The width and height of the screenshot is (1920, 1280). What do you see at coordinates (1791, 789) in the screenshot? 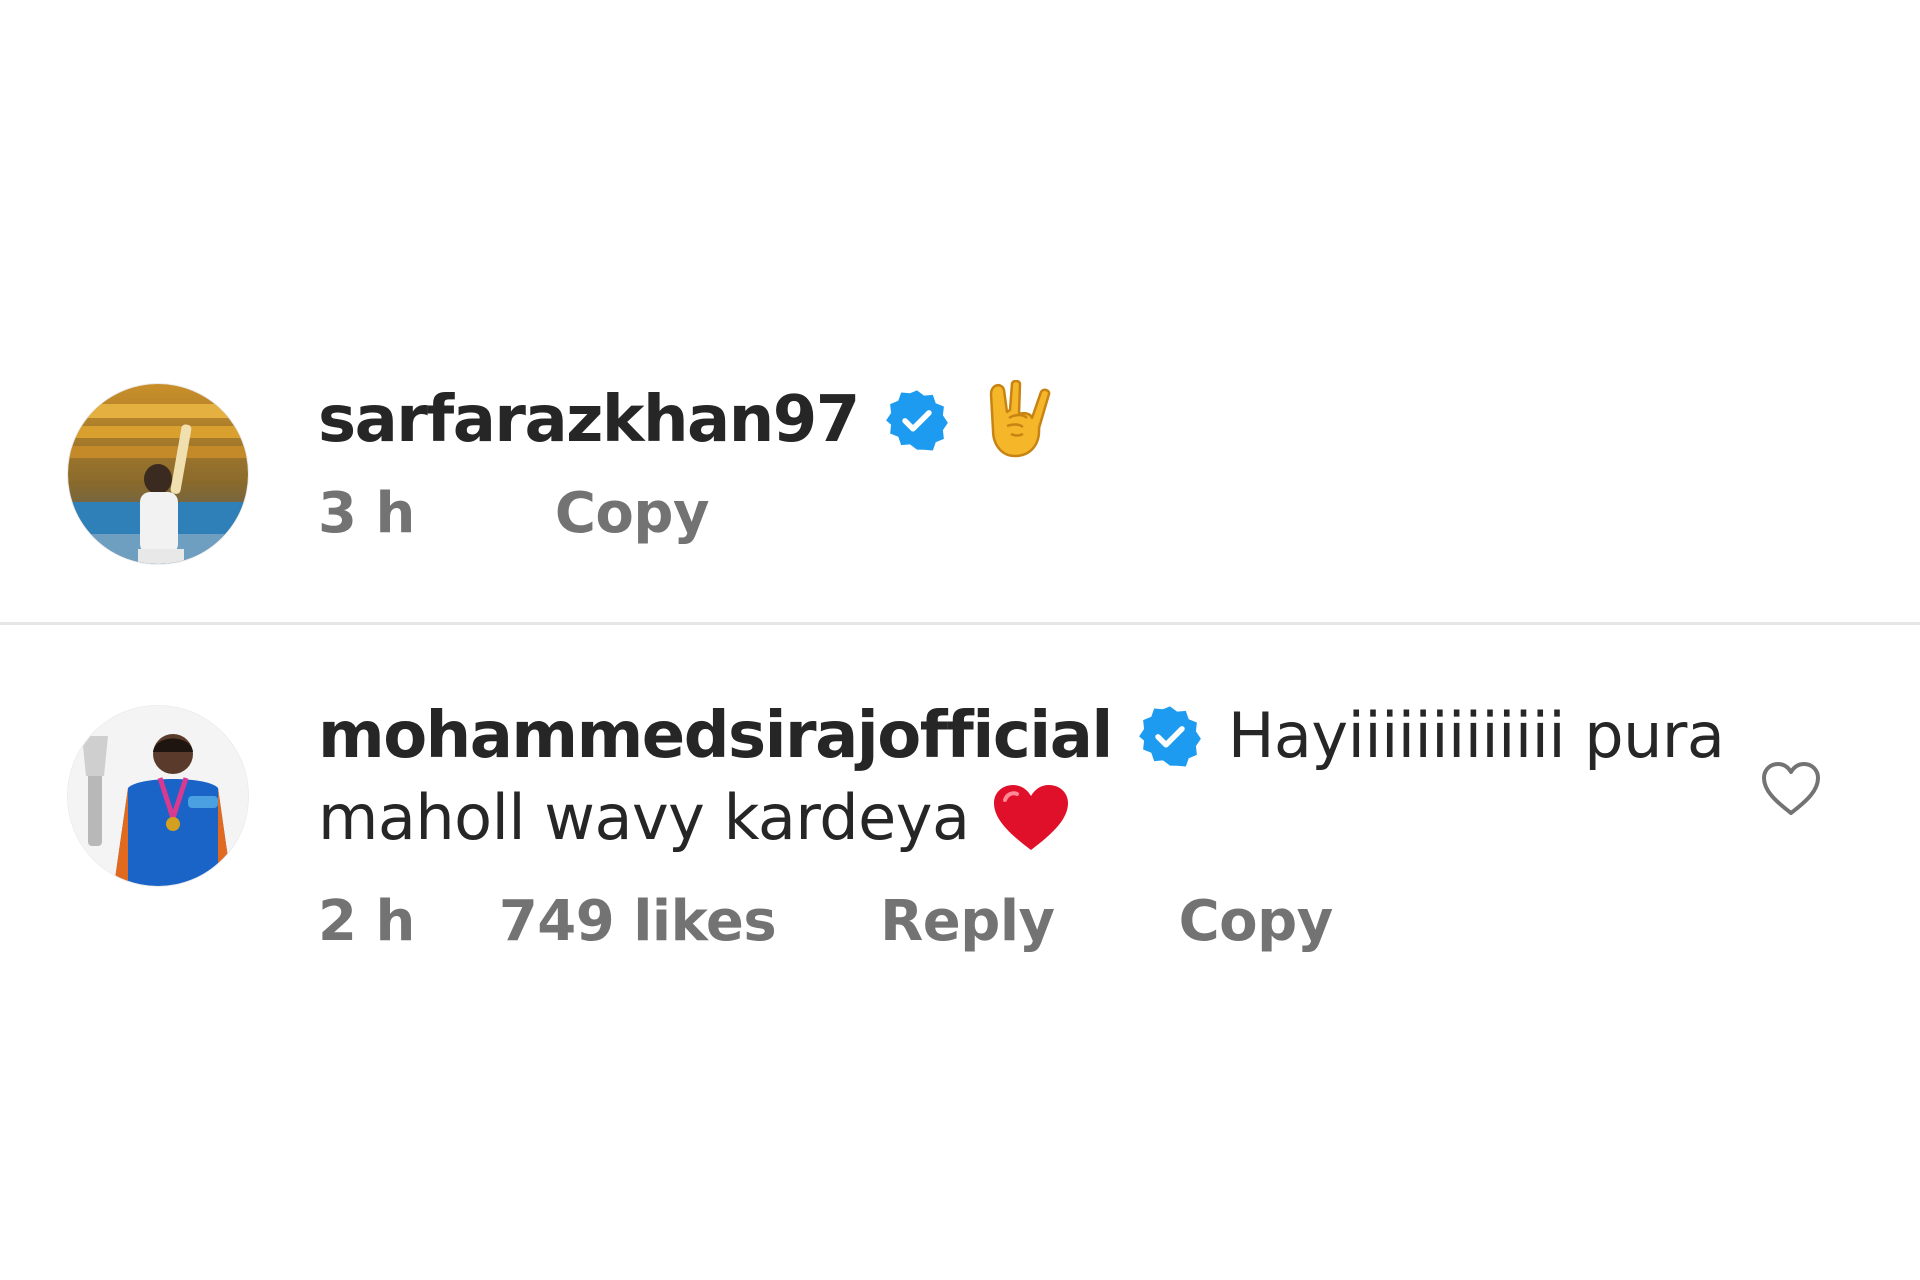
I see `heart-outline-icon` at bounding box center [1791, 789].